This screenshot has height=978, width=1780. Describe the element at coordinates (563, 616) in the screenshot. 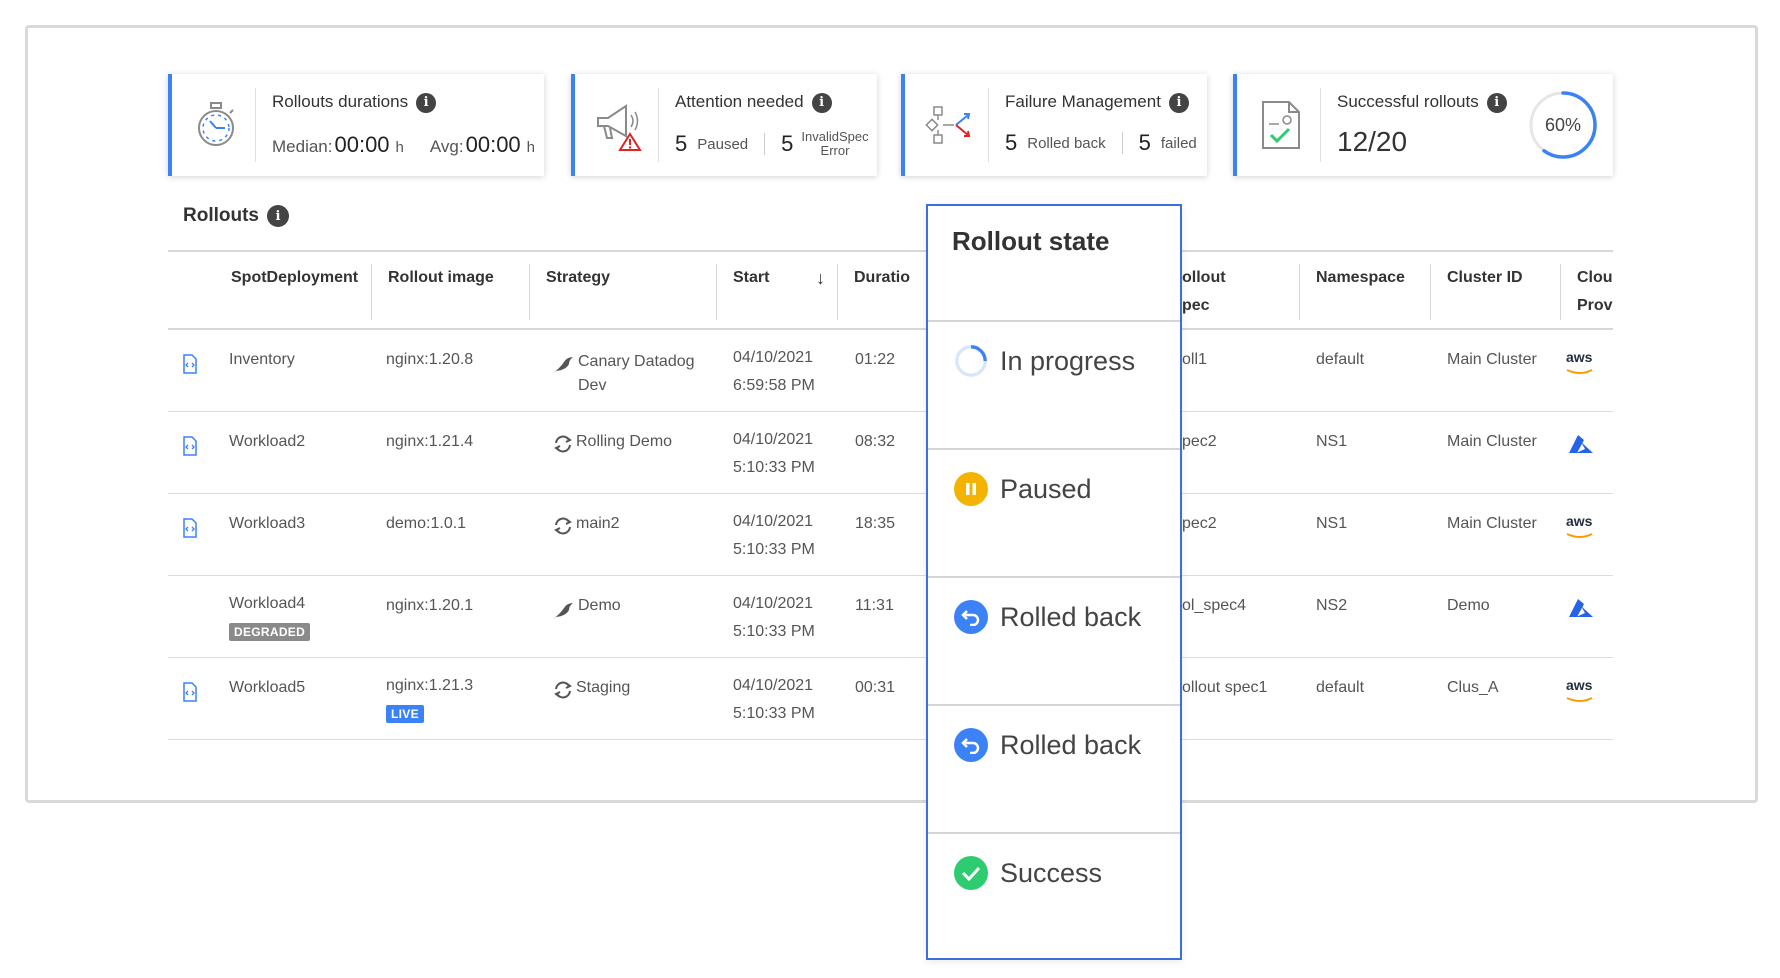

I see `canary-bird-icon` at that location.